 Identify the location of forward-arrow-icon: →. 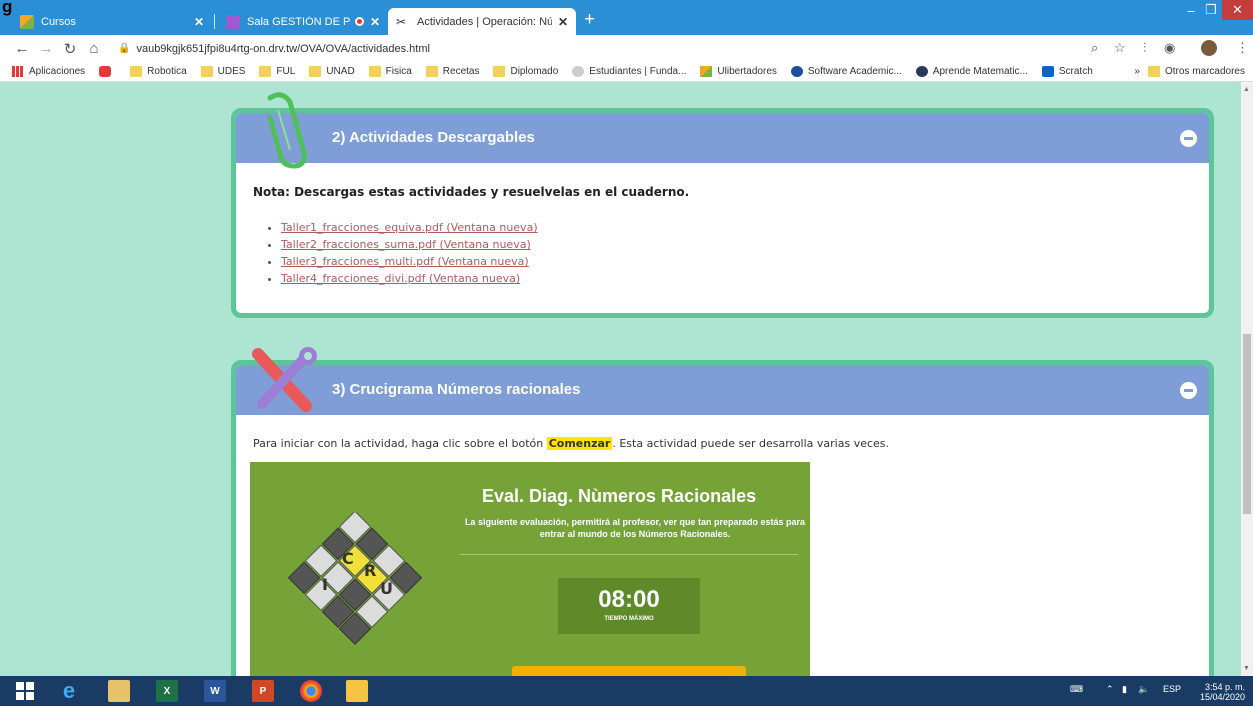
(46, 48).